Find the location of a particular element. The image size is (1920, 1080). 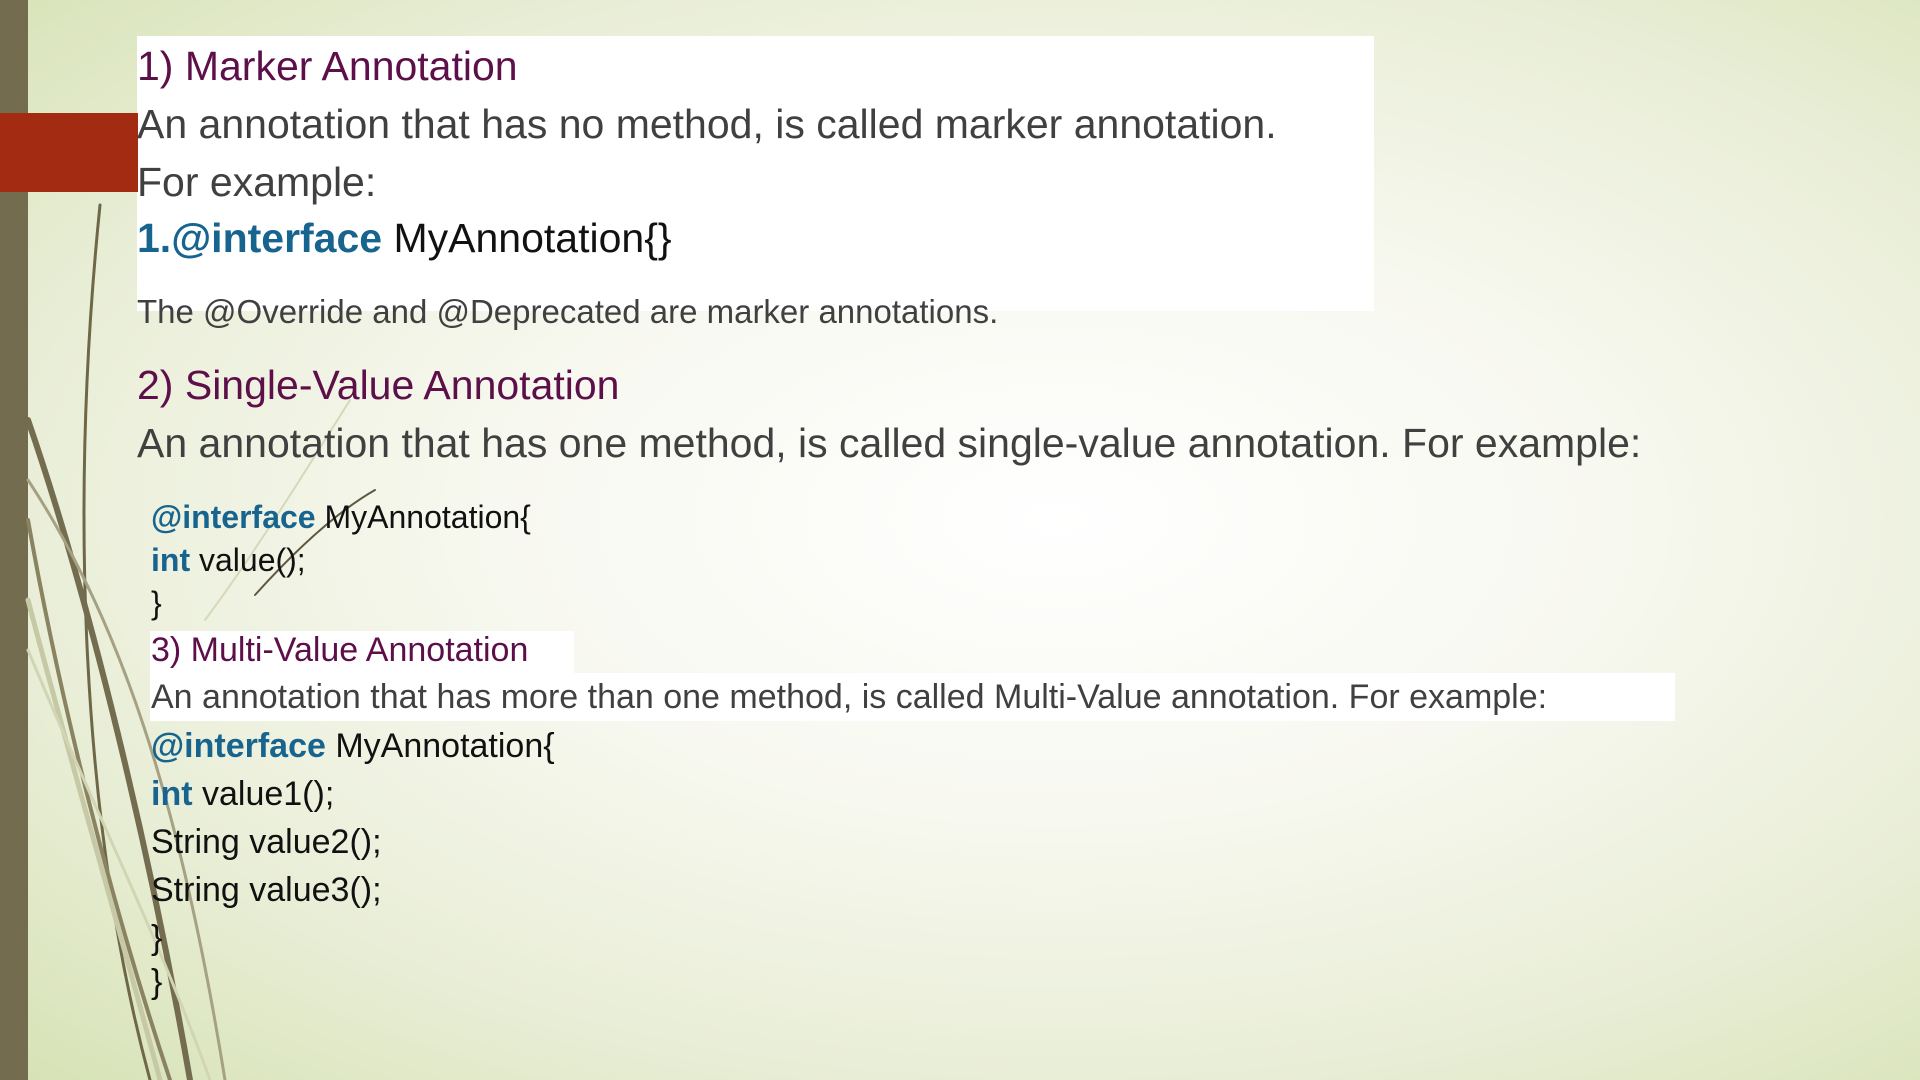

section2-code-line-2: int value(); is located at coordinates (228, 560).